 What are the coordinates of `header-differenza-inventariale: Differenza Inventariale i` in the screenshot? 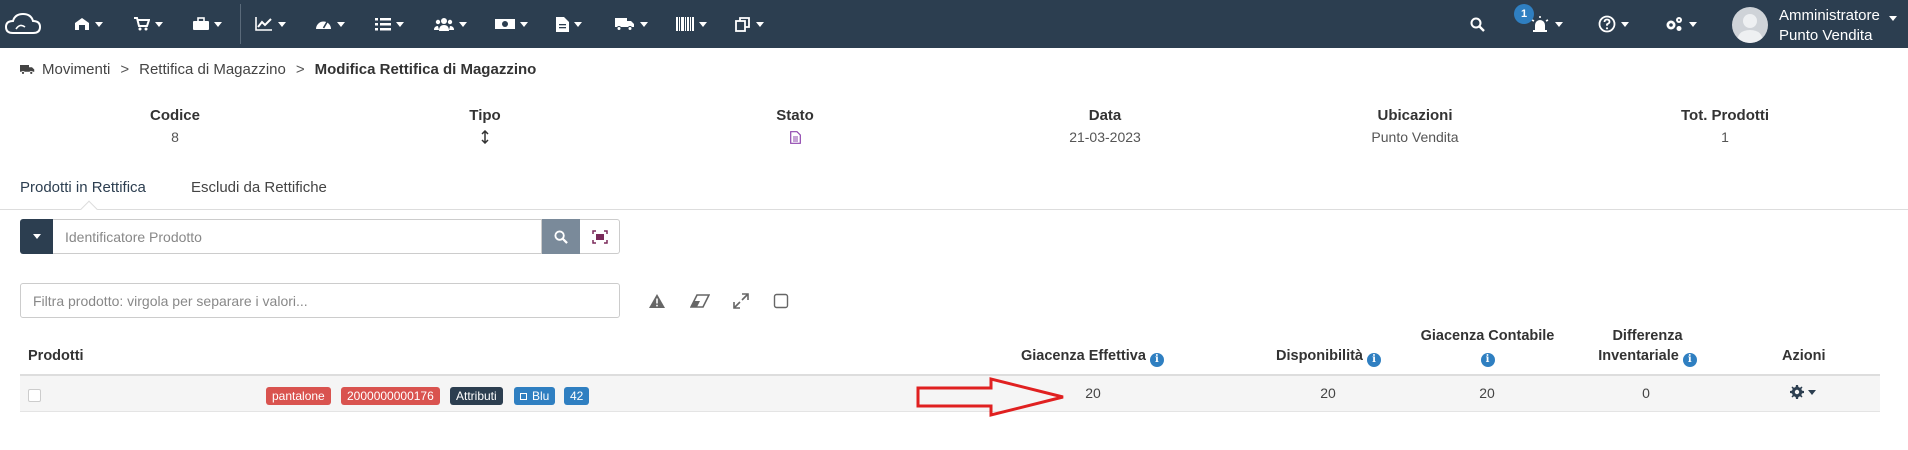 It's located at (1647, 346).